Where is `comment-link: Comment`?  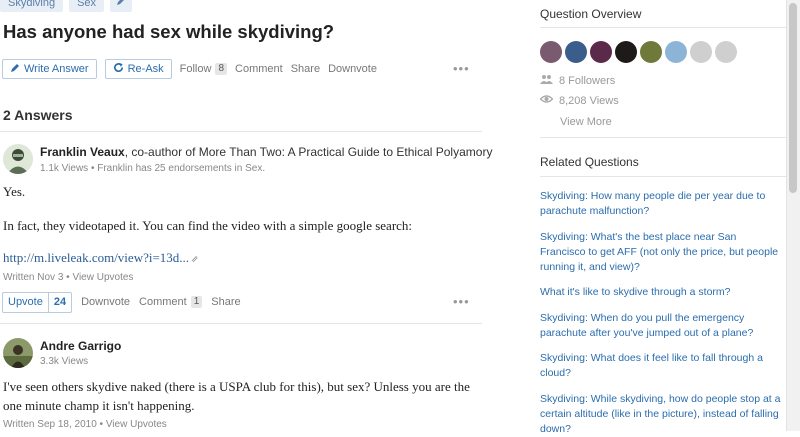 comment-link: Comment is located at coordinates (259, 69).